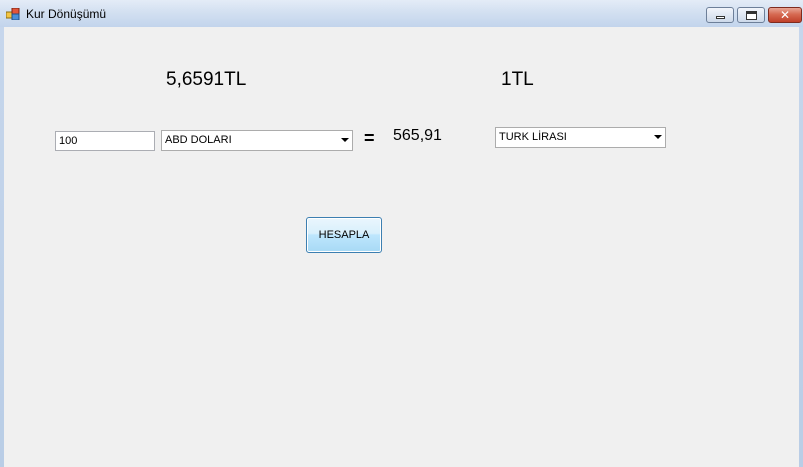 The width and height of the screenshot is (803, 467). What do you see at coordinates (417, 135) in the screenshot?
I see `result-label: 565,91` at bounding box center [417, 135].